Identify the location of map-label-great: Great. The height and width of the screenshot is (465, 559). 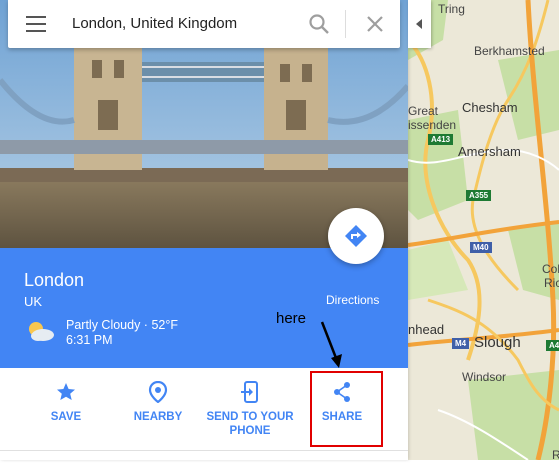
(423, 111).